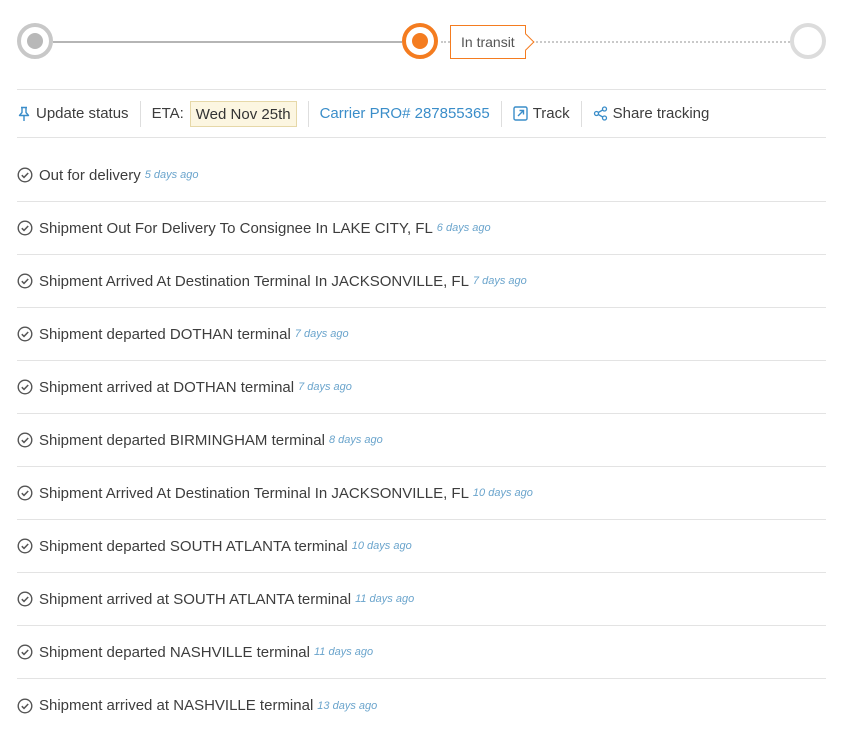 This screenshot has height=732, width=845. I want to click on event-text: Shipment departed DOTHAN terminal, so click(165, 334).